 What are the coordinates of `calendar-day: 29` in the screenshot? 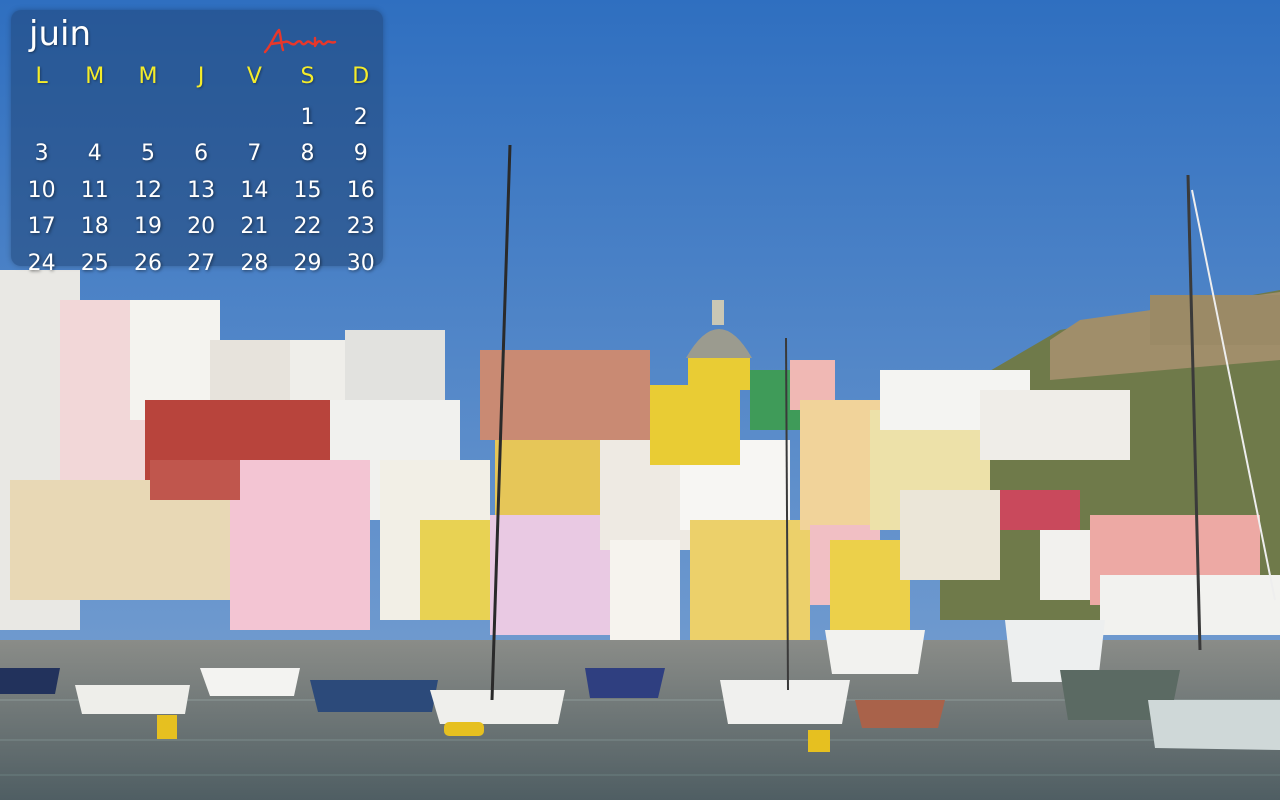 It's located at (307, 263).